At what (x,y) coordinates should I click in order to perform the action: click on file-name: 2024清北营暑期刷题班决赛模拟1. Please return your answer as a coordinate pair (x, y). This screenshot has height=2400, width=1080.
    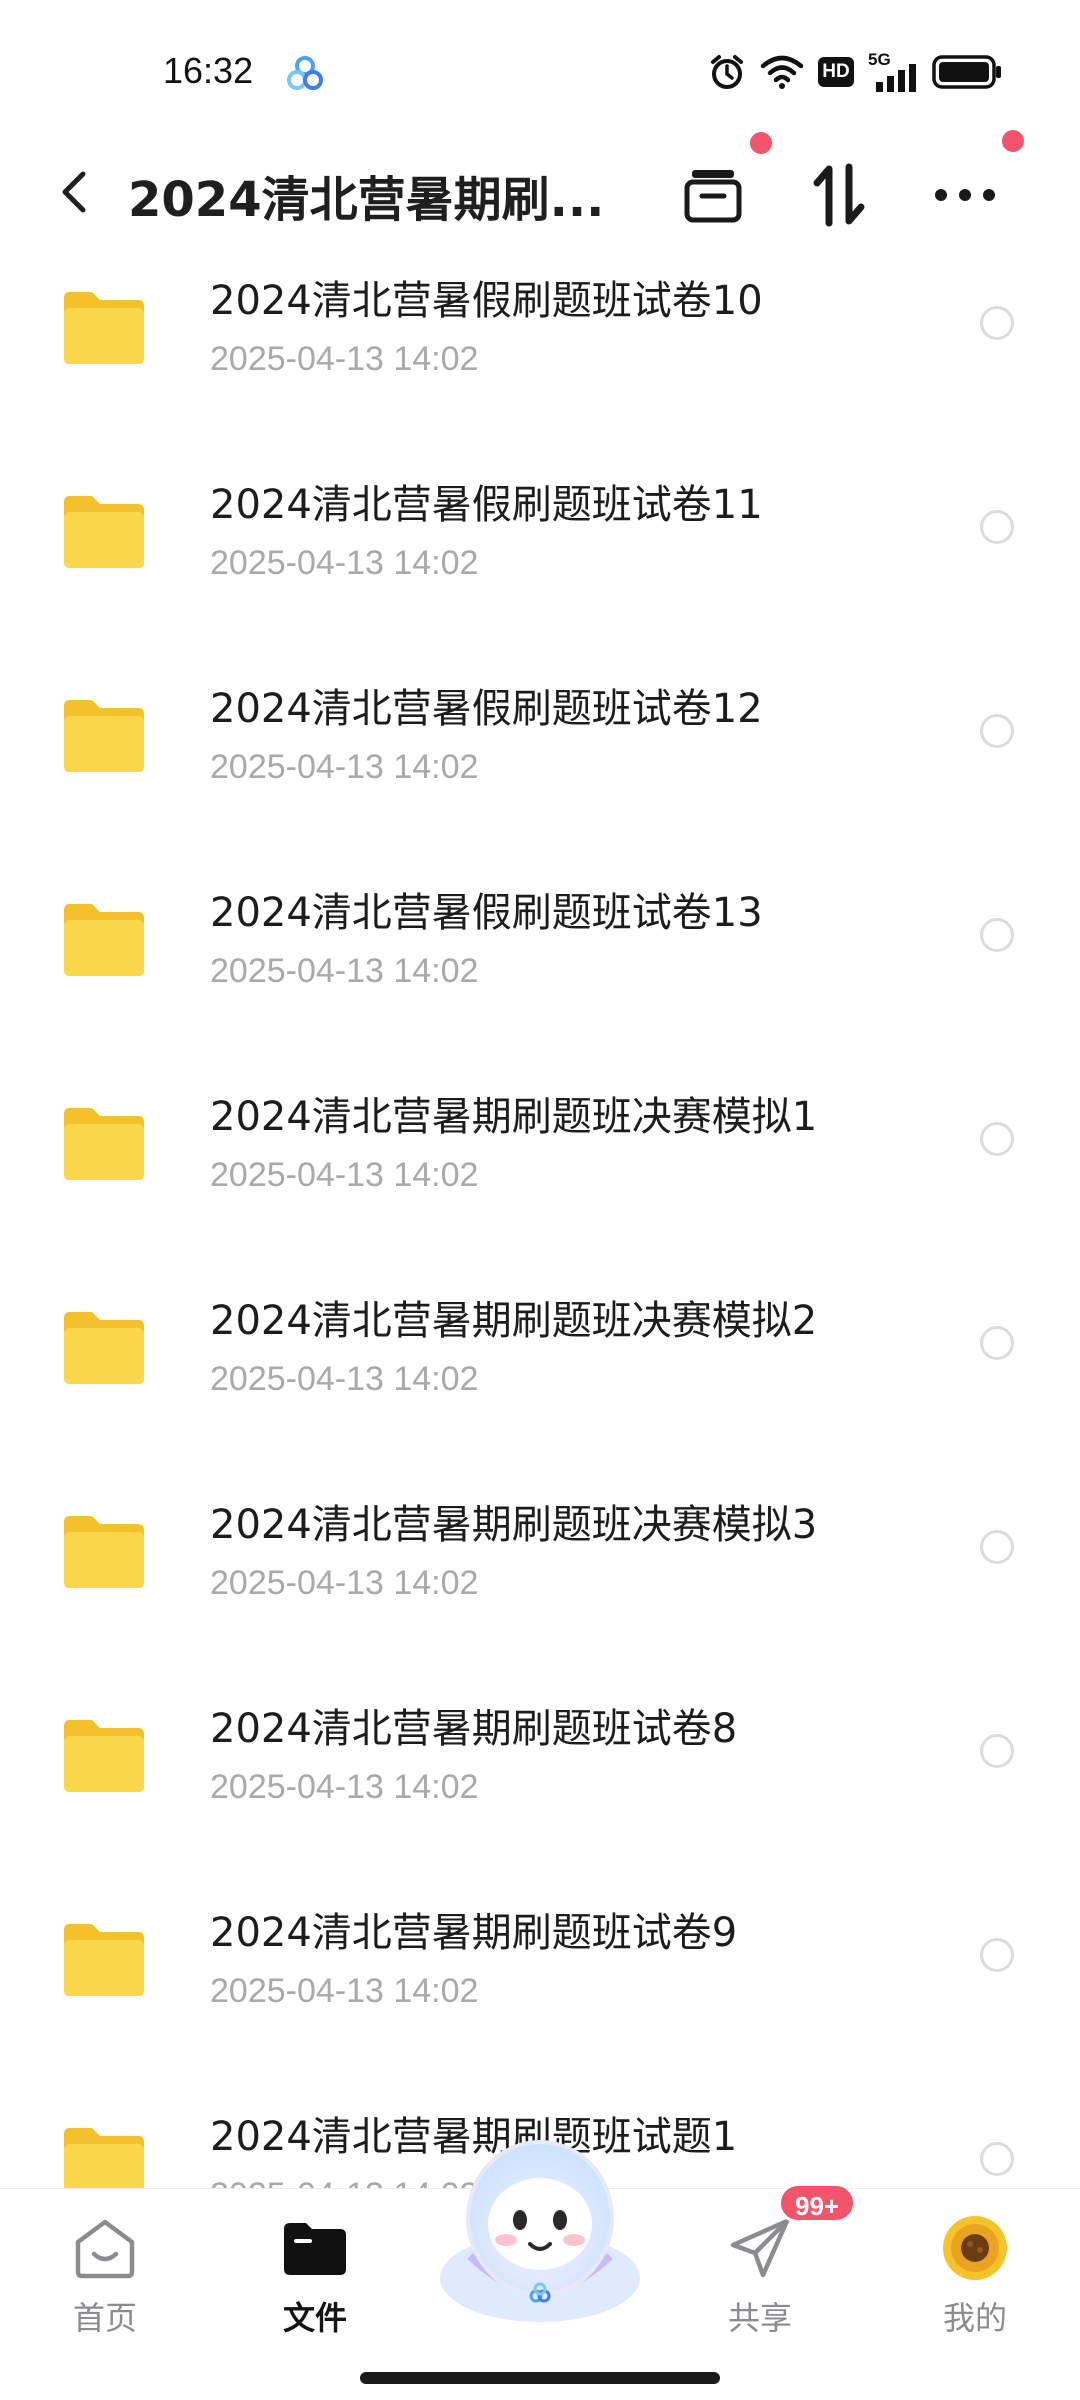
    Looking at the image, I should click on (514, 1117).